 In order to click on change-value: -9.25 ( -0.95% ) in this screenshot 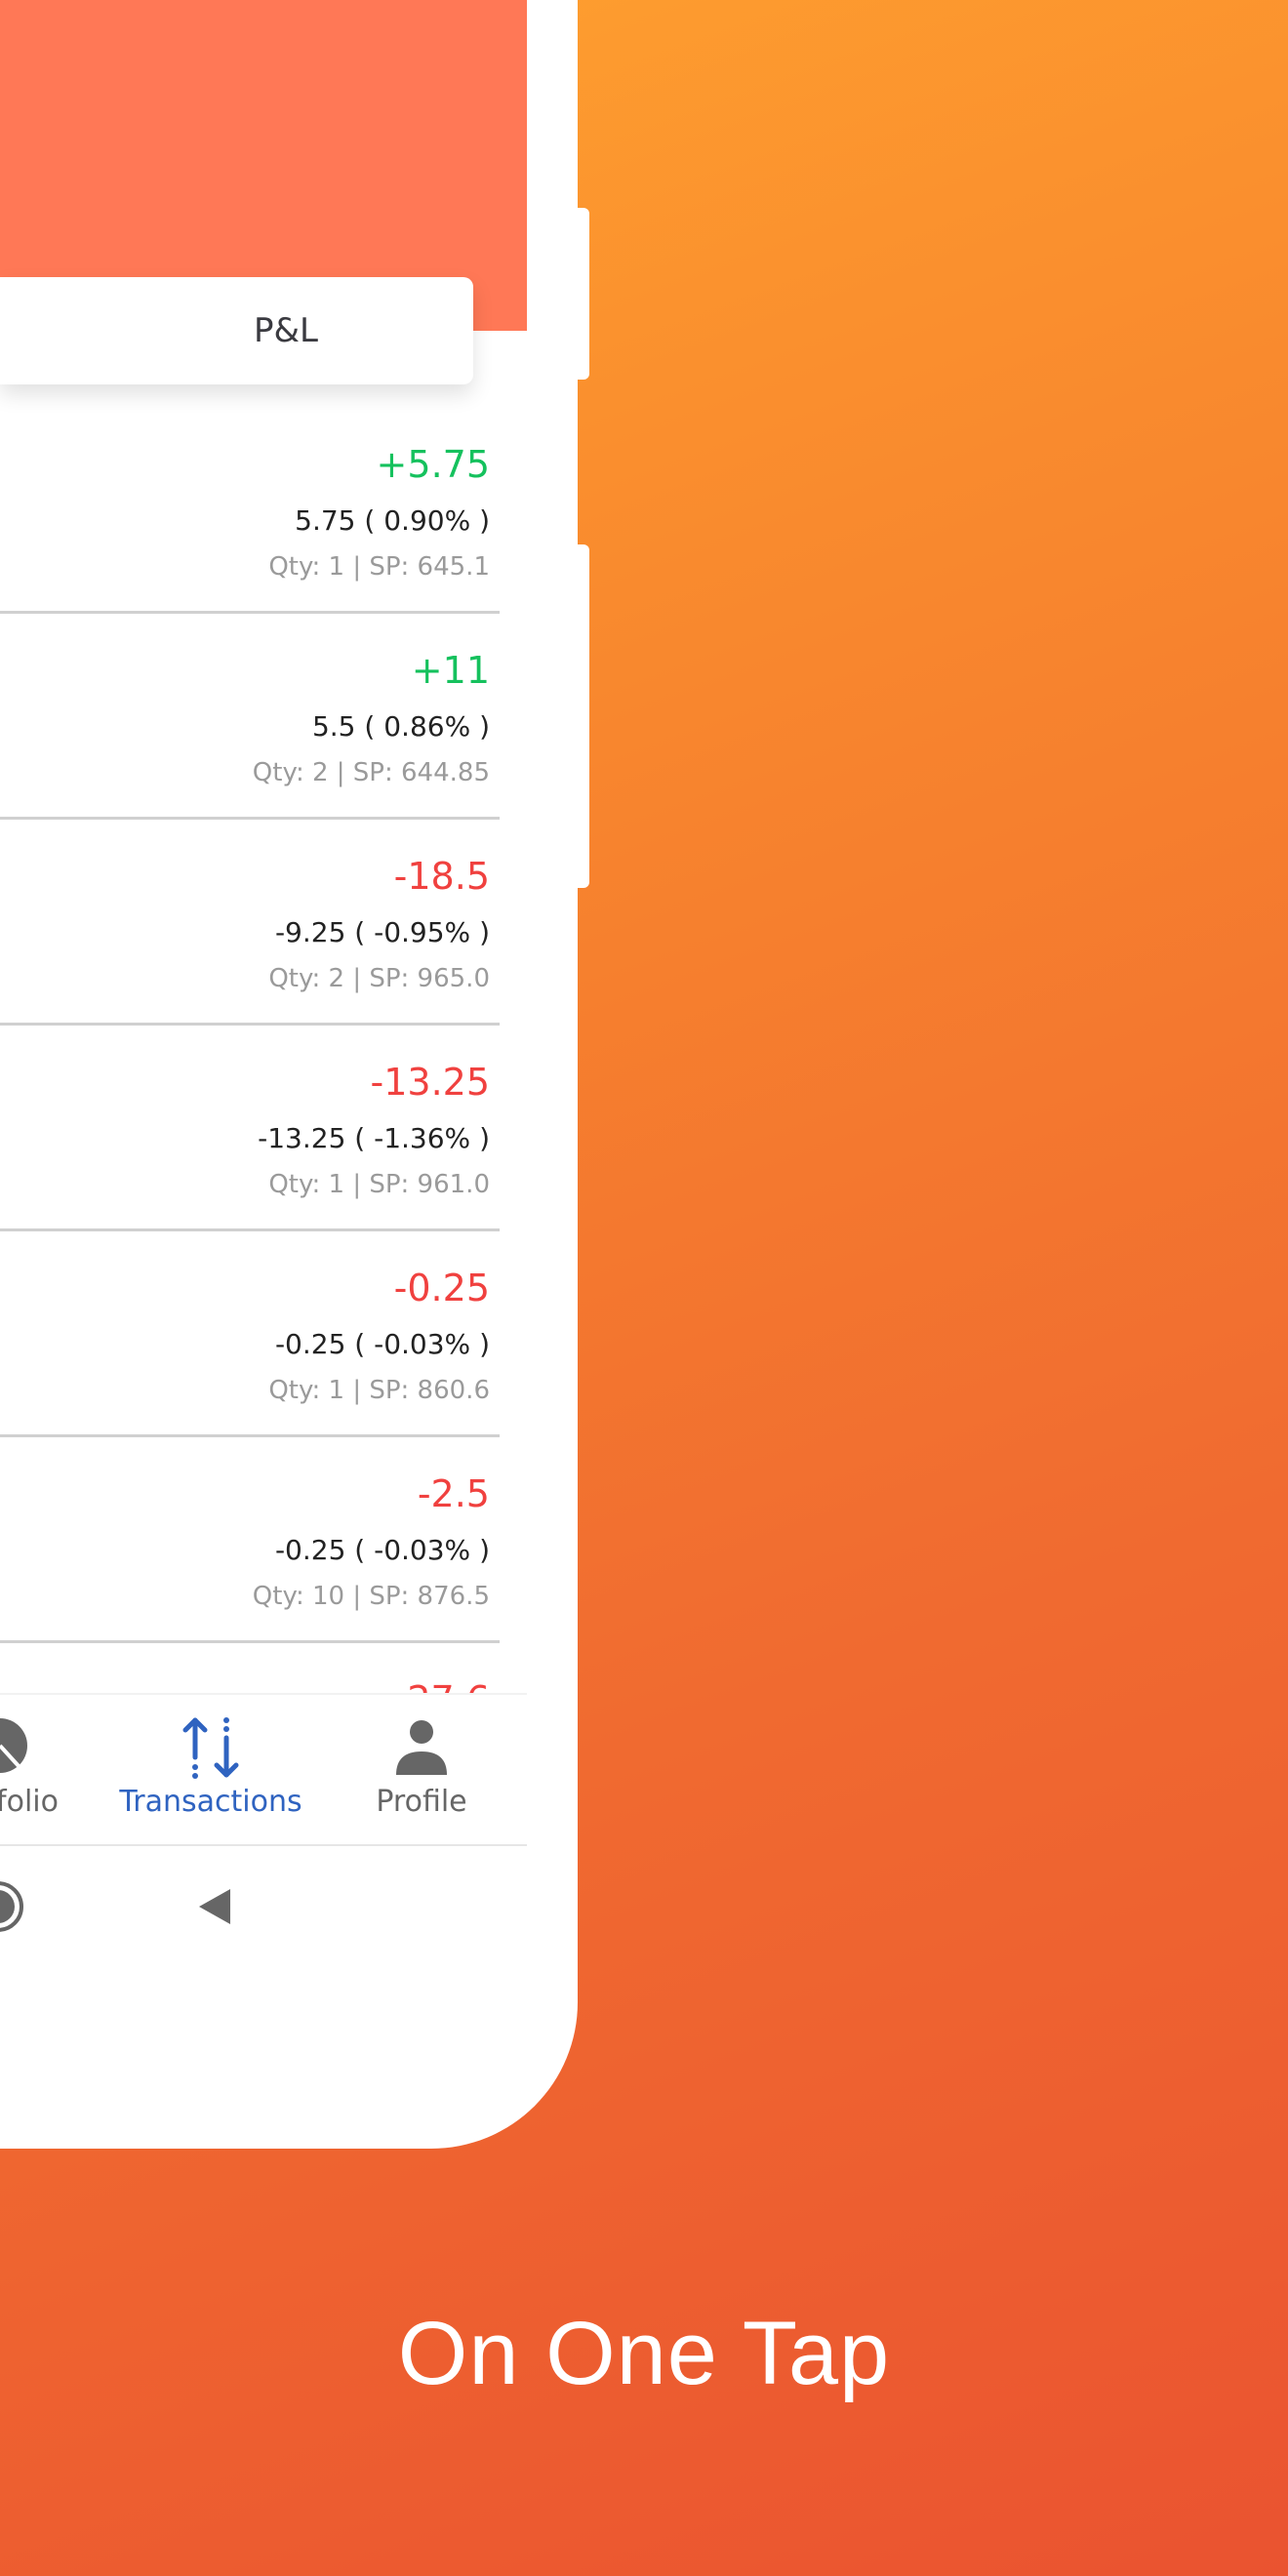, I will do `click(382, 932)`.